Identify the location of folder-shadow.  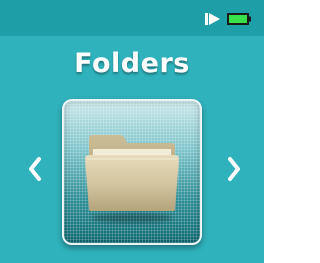
(132, 218).